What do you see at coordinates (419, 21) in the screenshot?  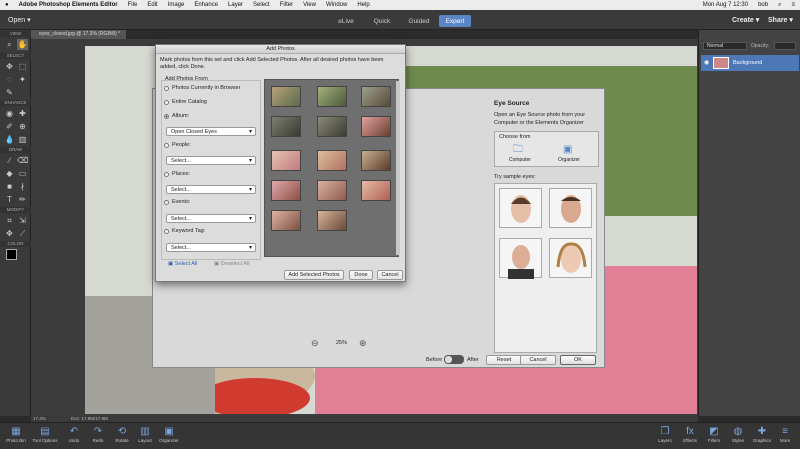 I see `tab-guided: Guided` at bounding box center [419, 21].